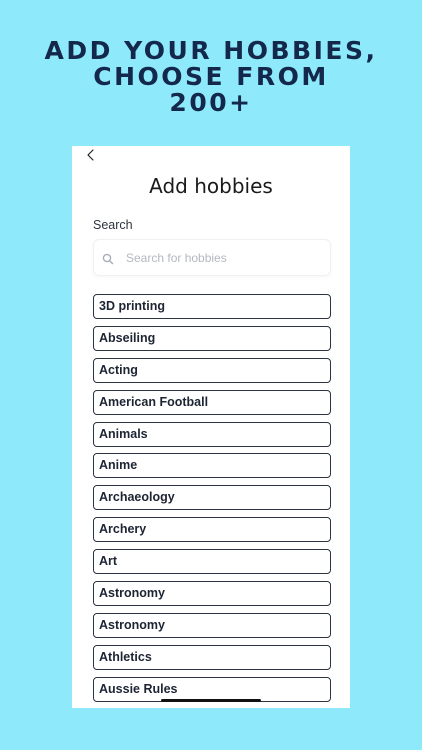 Image resolution: width=422 pixels, height=750 pixels. Describe the element at coordinates (211, 186) in the screenshot. I see `page-title: Add hobbies` at that location.